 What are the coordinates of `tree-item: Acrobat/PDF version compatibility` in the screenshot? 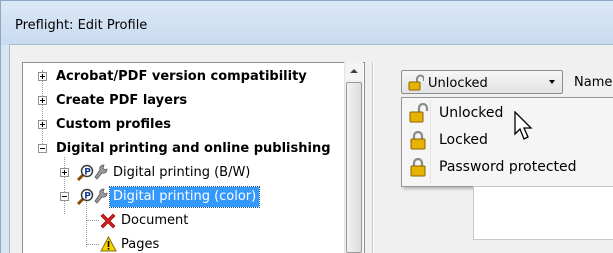 It's located at (183, 77).